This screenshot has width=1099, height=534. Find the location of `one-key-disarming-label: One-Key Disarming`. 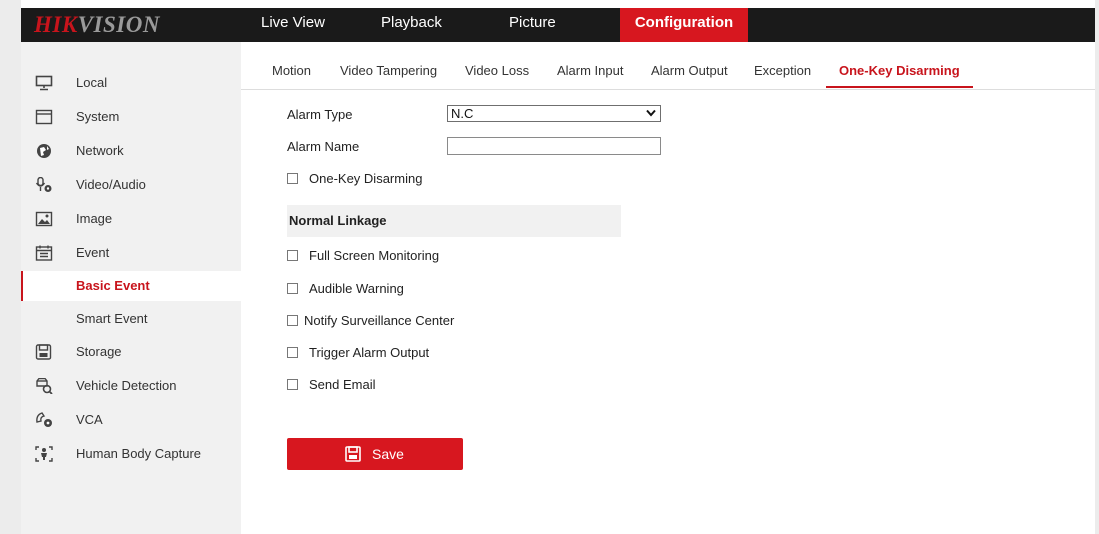

one-key-disarming-label: One-Key Disarming is located at coordinates (366, 178).